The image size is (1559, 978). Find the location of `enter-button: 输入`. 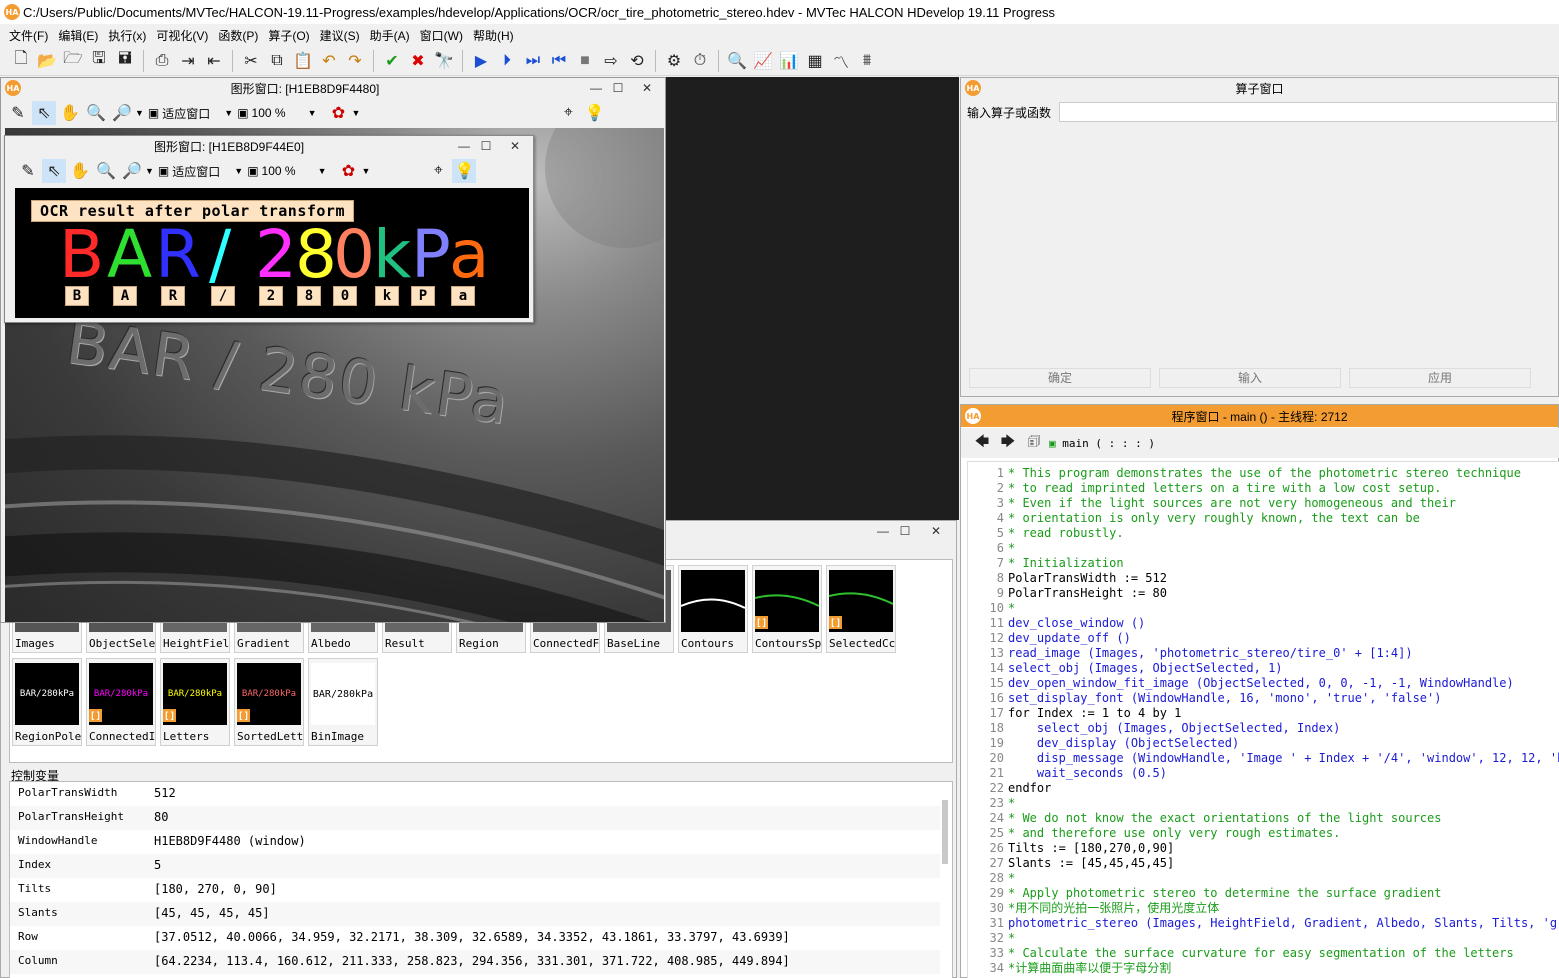

enter-button: 输入 is located at coordinates (1250, 378).